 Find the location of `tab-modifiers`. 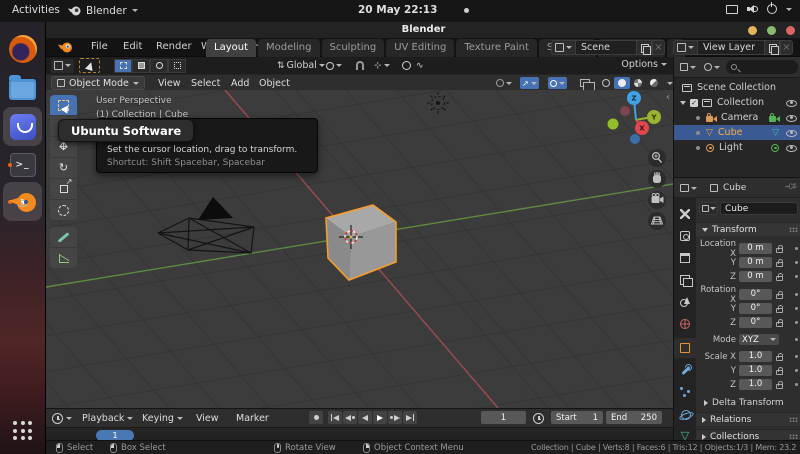

tab-modifiers is located at coordinates (685, 370).